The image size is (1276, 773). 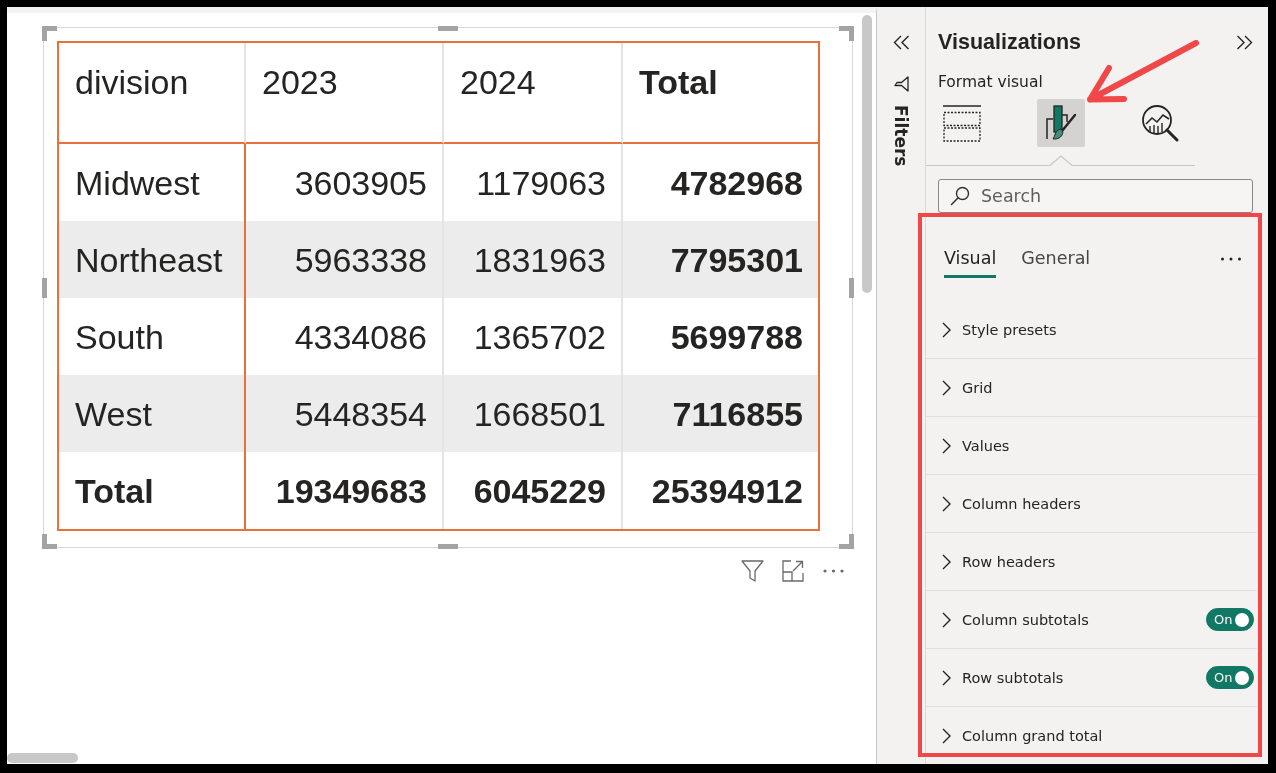 What do you see at coordinates (345, 413) in the screenshot?
I see `table-cell: 5448354` at bounding box center [345, 413].